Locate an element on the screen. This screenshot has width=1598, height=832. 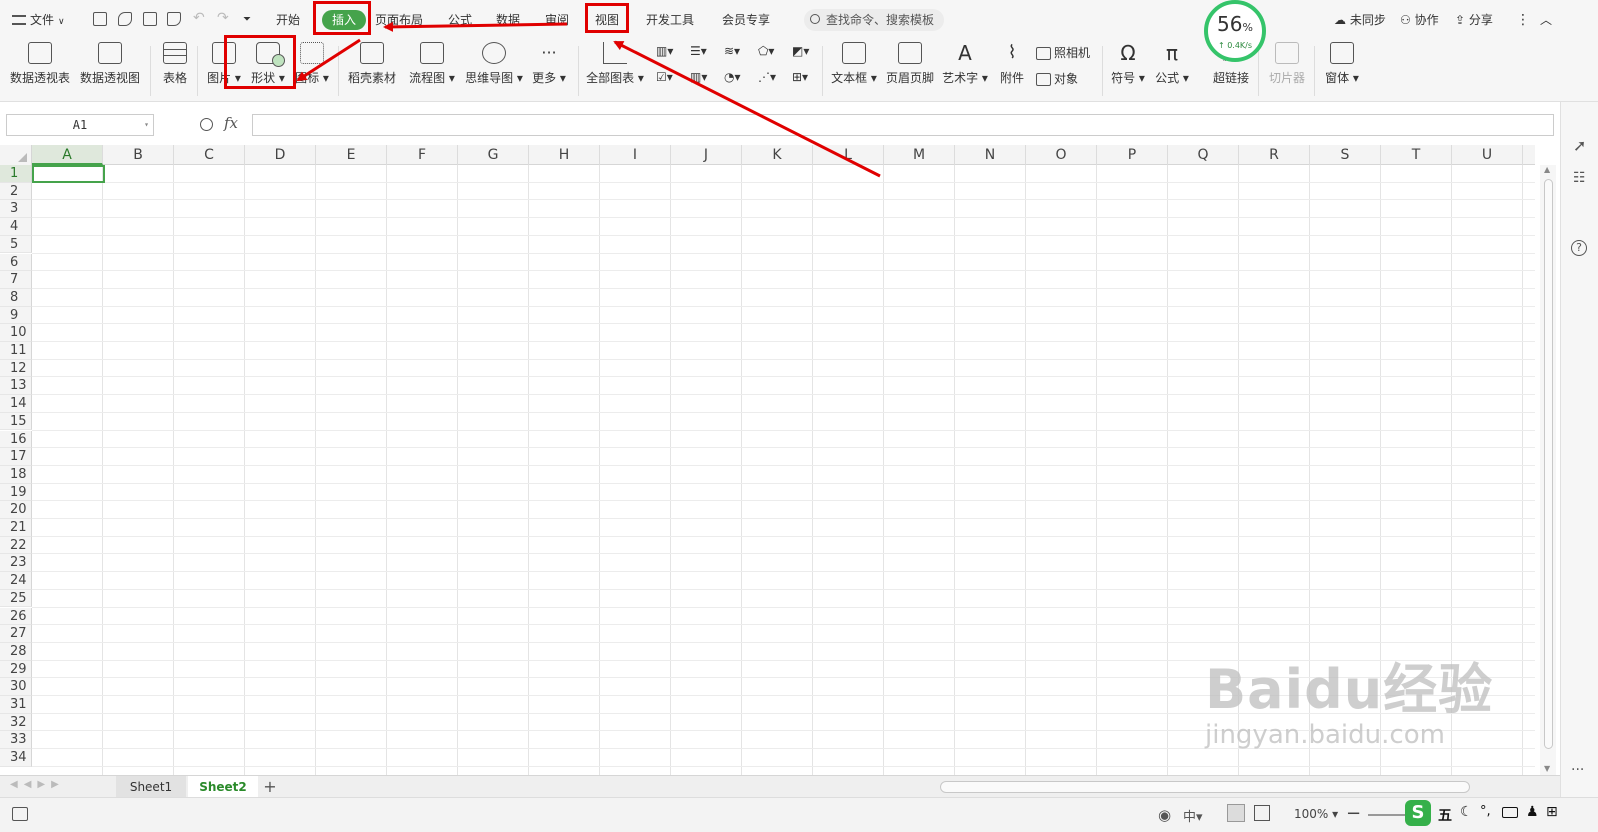
other-chart-button: ⊞▾ is located at coordinates (800, 77).